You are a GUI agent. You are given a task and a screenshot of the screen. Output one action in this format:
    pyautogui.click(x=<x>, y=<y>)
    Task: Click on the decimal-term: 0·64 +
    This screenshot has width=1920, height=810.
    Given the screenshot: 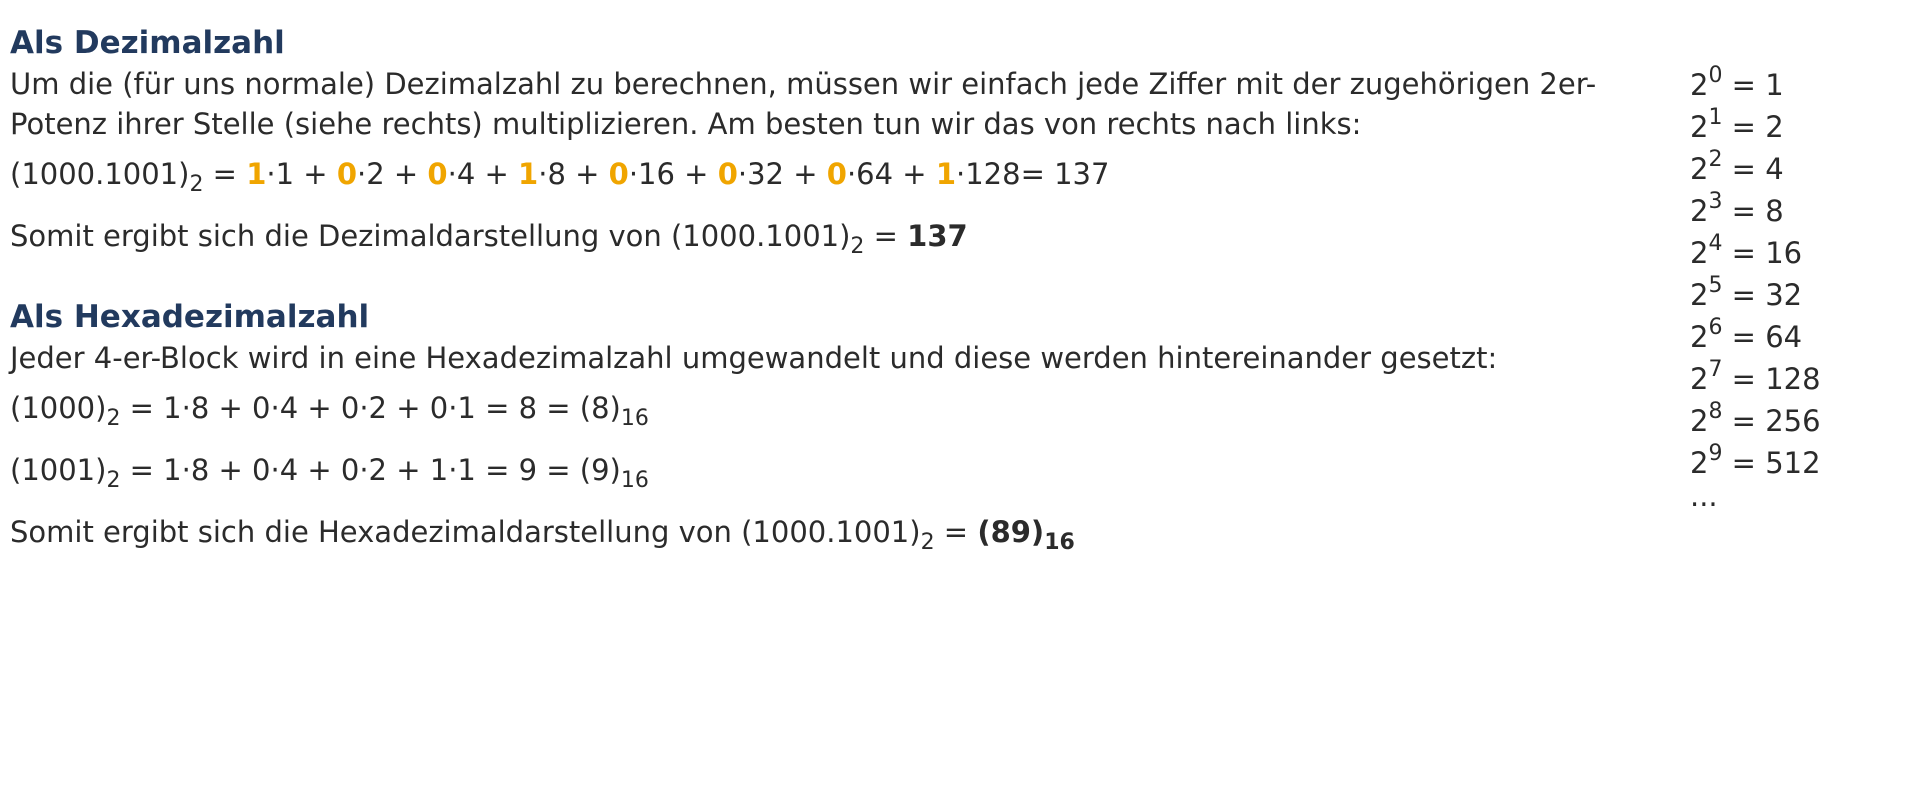 What is the action you would take?
    pyautogui.click(x=881, y=174)
    